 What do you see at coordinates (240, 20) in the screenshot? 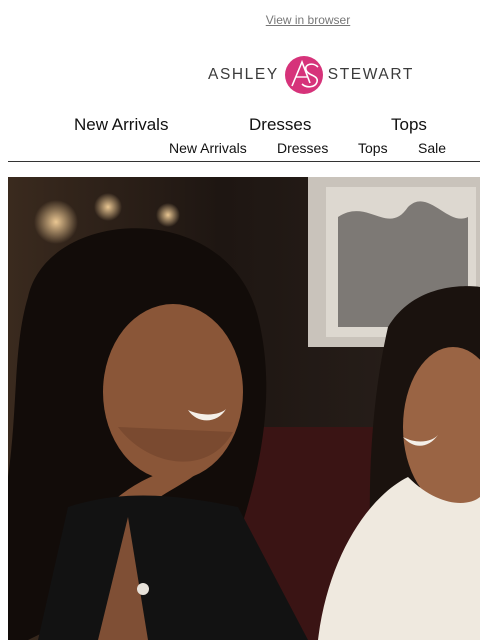
I see `view-in-browser-link: View in browser` at bounding box center [240, 20].